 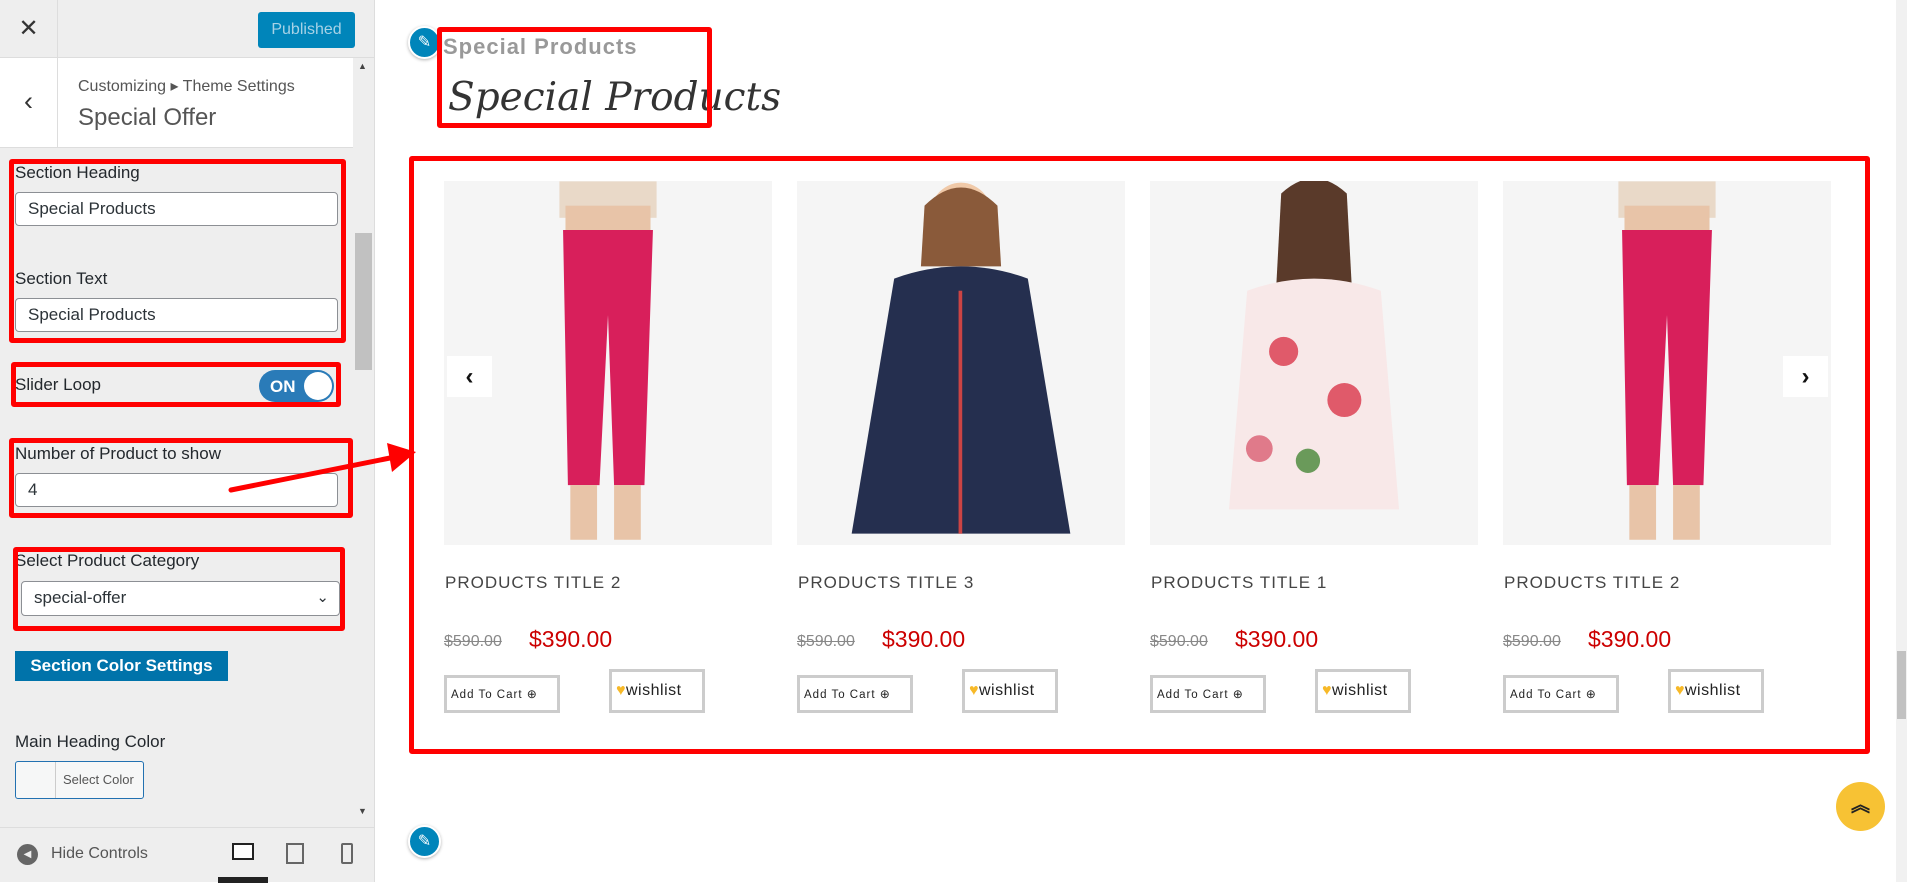 What do you see at coordinates (186, 86) in the screenshot?
I see `breadcrumb: Customizing ▸ Theme Settings` at bounding box center [186, 86].